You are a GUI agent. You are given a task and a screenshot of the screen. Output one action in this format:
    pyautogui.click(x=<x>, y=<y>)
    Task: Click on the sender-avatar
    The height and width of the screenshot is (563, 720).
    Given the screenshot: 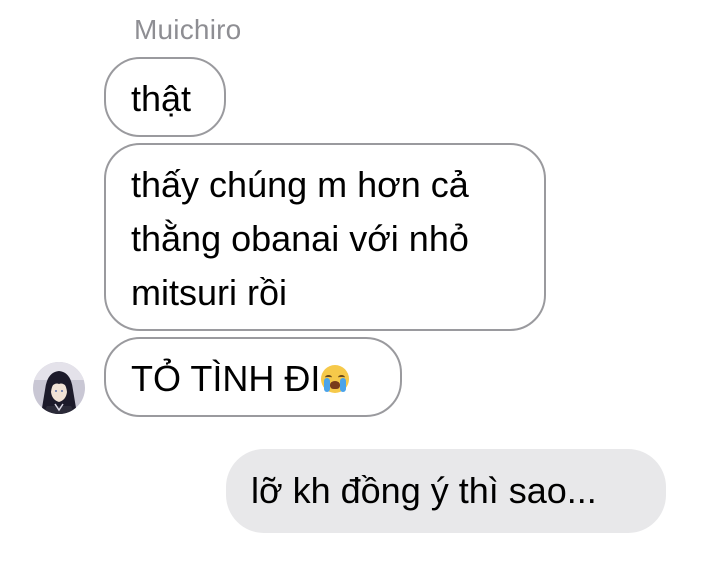 What is the action you would take?
    pyautogui.click(x=59, y=388)
    